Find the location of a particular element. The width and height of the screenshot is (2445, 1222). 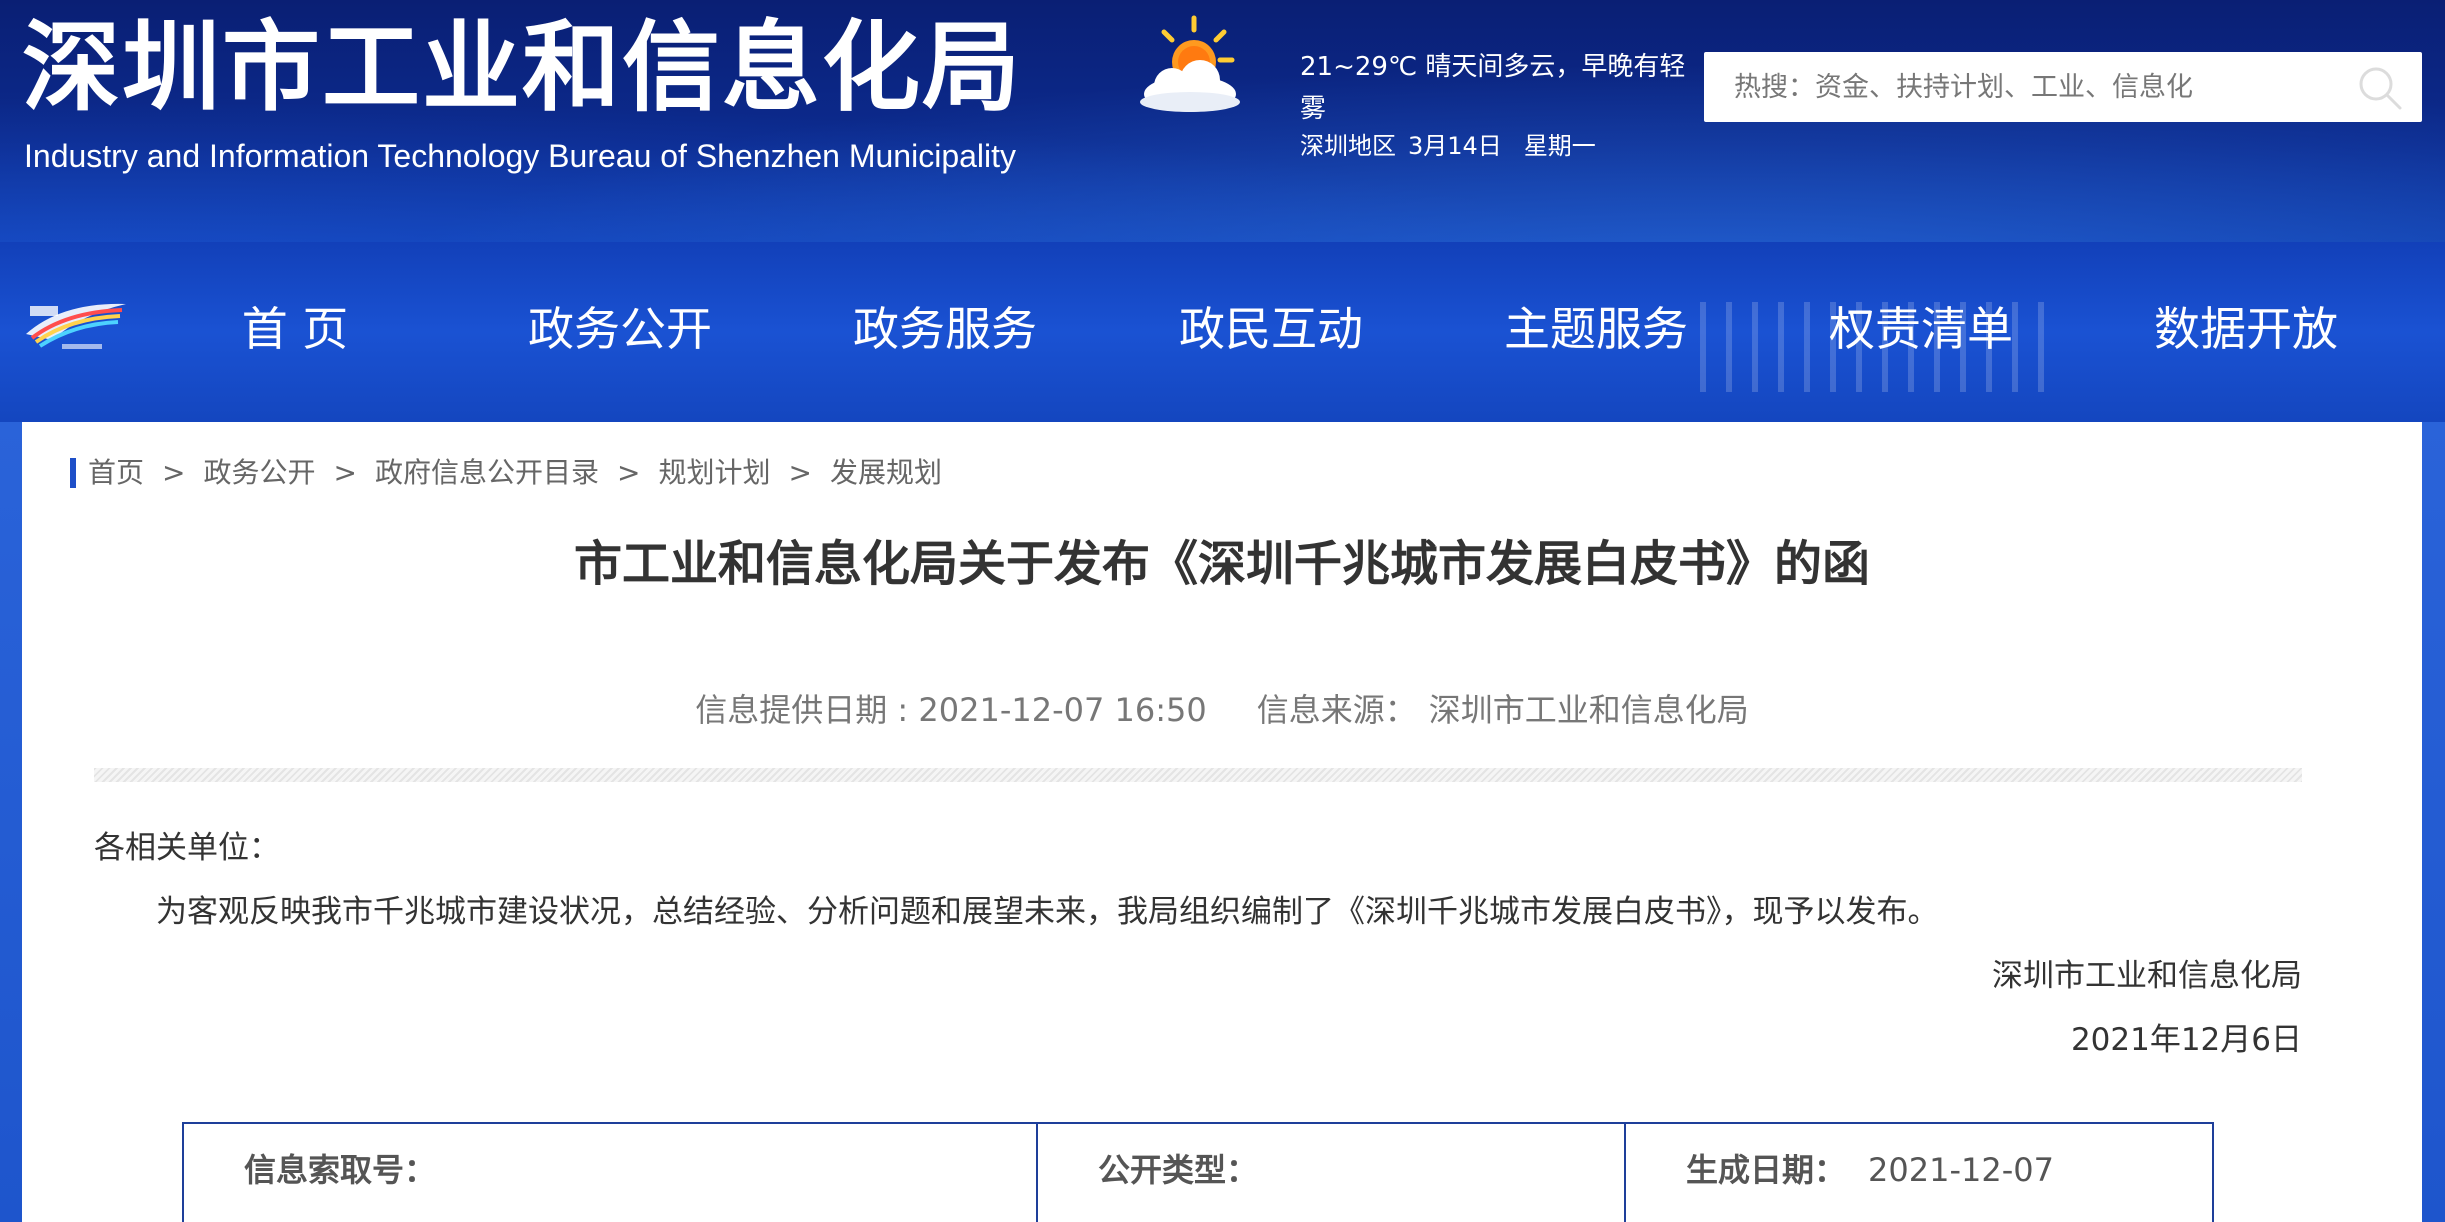

nav-item-home: 首 页 is located at coordinates (295, 329).